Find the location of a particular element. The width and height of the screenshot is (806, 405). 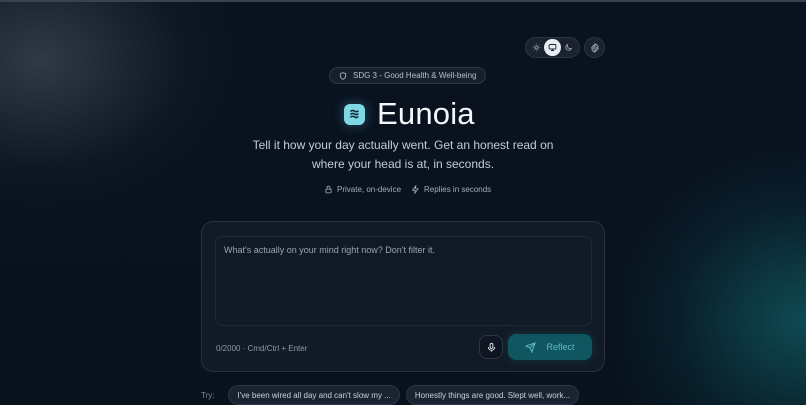

character-counter: 0/2000 · Cmd/Ctrl + Enter is located at coordinates (262, 348).